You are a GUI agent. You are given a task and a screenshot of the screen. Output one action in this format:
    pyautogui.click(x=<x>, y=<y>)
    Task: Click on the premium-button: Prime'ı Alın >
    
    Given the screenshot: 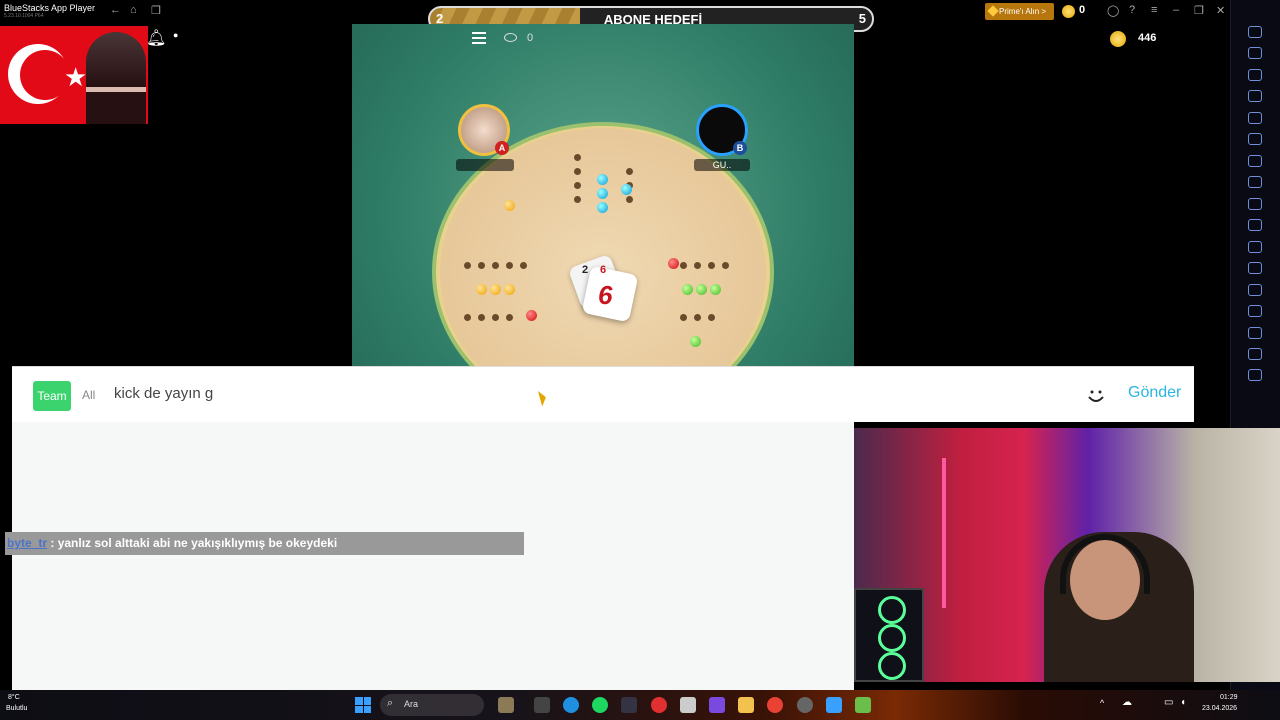 What is the action you would take?
    pyautogui.click(x=1019, y=11)
    